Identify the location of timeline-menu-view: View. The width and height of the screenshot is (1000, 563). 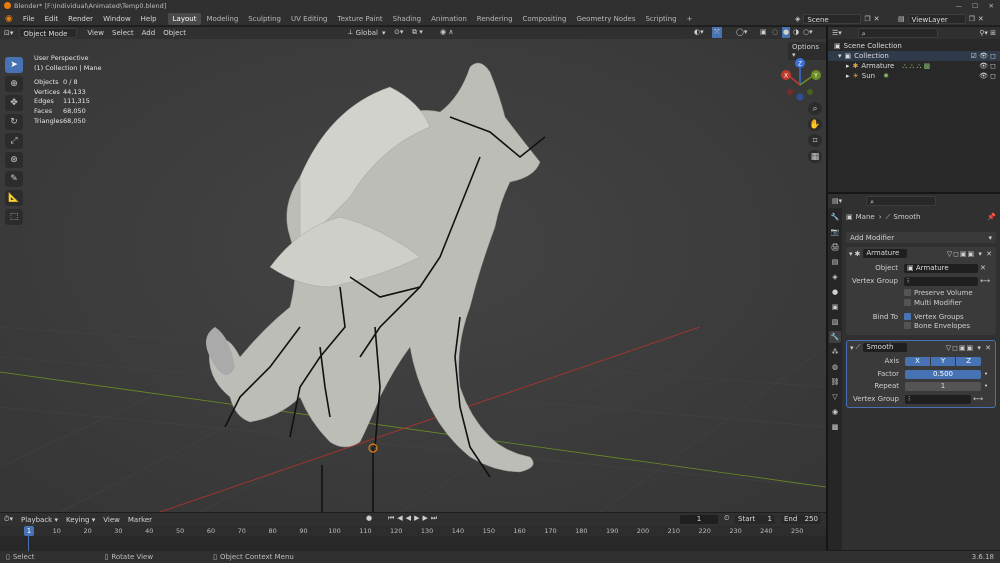
(111, 520).